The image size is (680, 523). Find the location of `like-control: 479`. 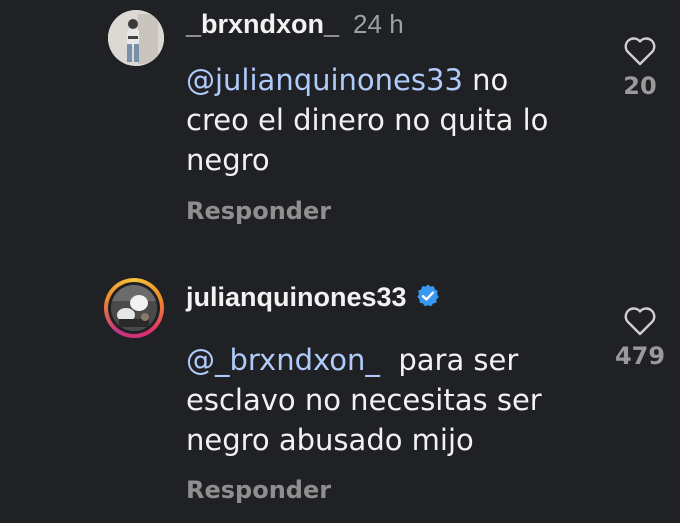

like-control: 479 is located at coordinates (640, 338).